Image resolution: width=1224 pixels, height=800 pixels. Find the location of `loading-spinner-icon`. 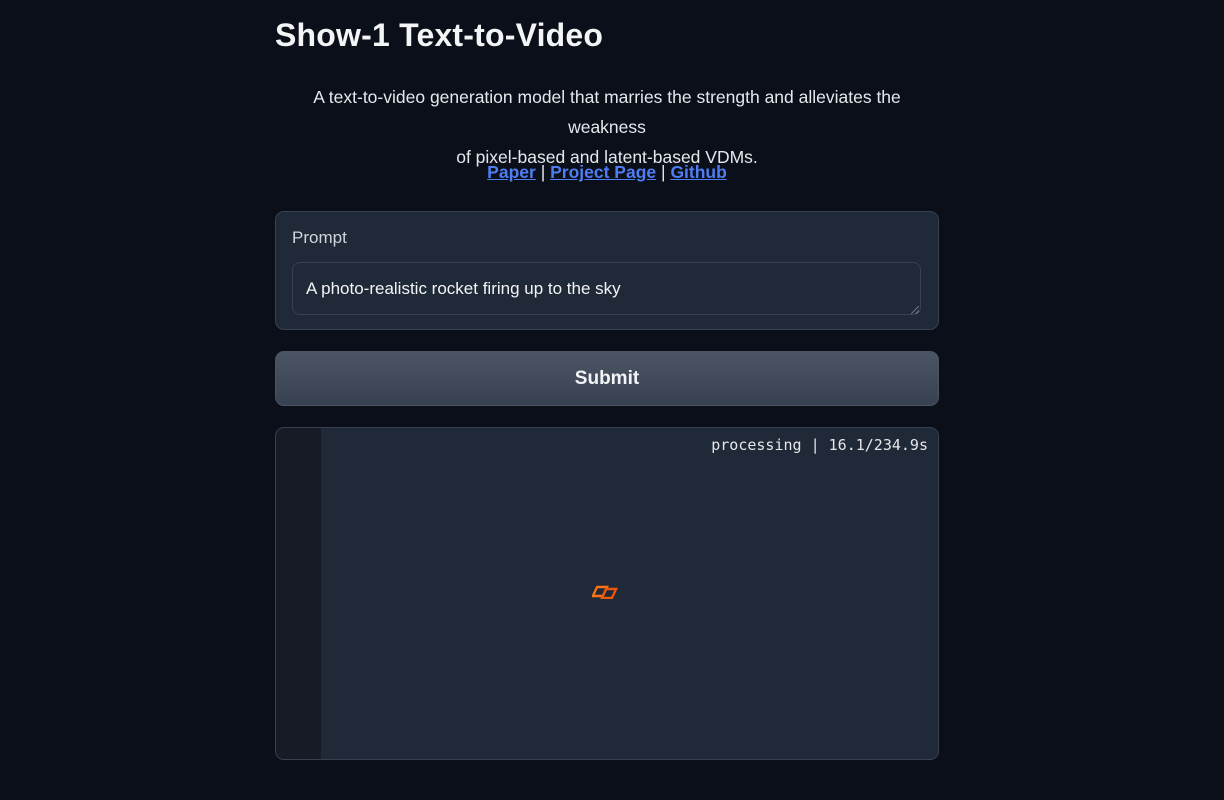

loading-spinner-icon is located at coordinates (605, 592).